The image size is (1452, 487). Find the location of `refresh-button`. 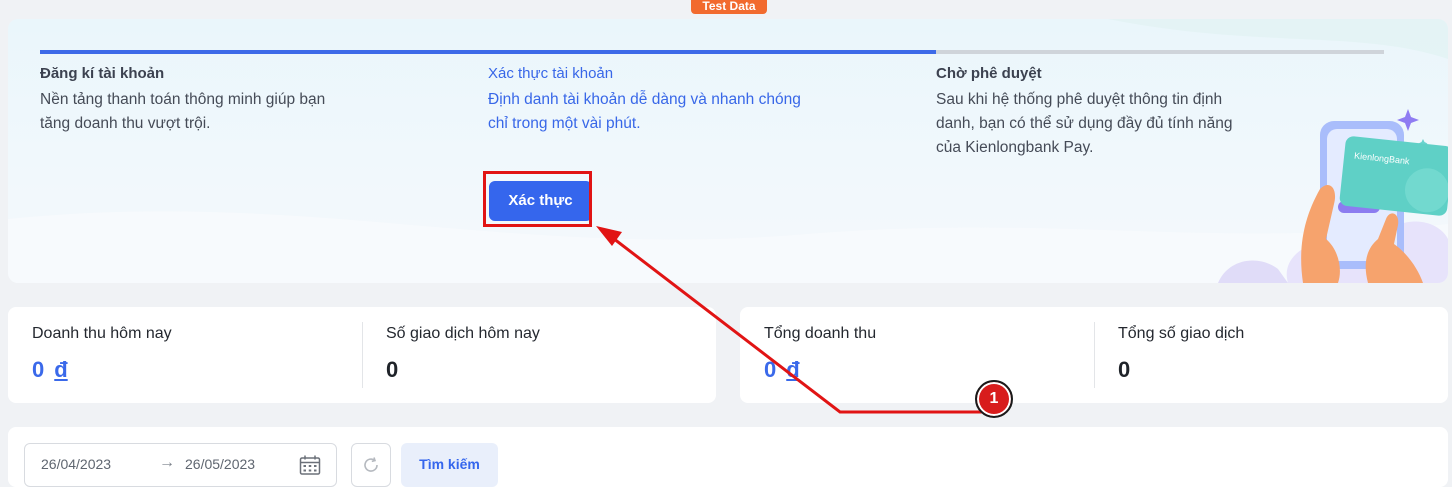

refresh-button is located at coordinates (371, 465).